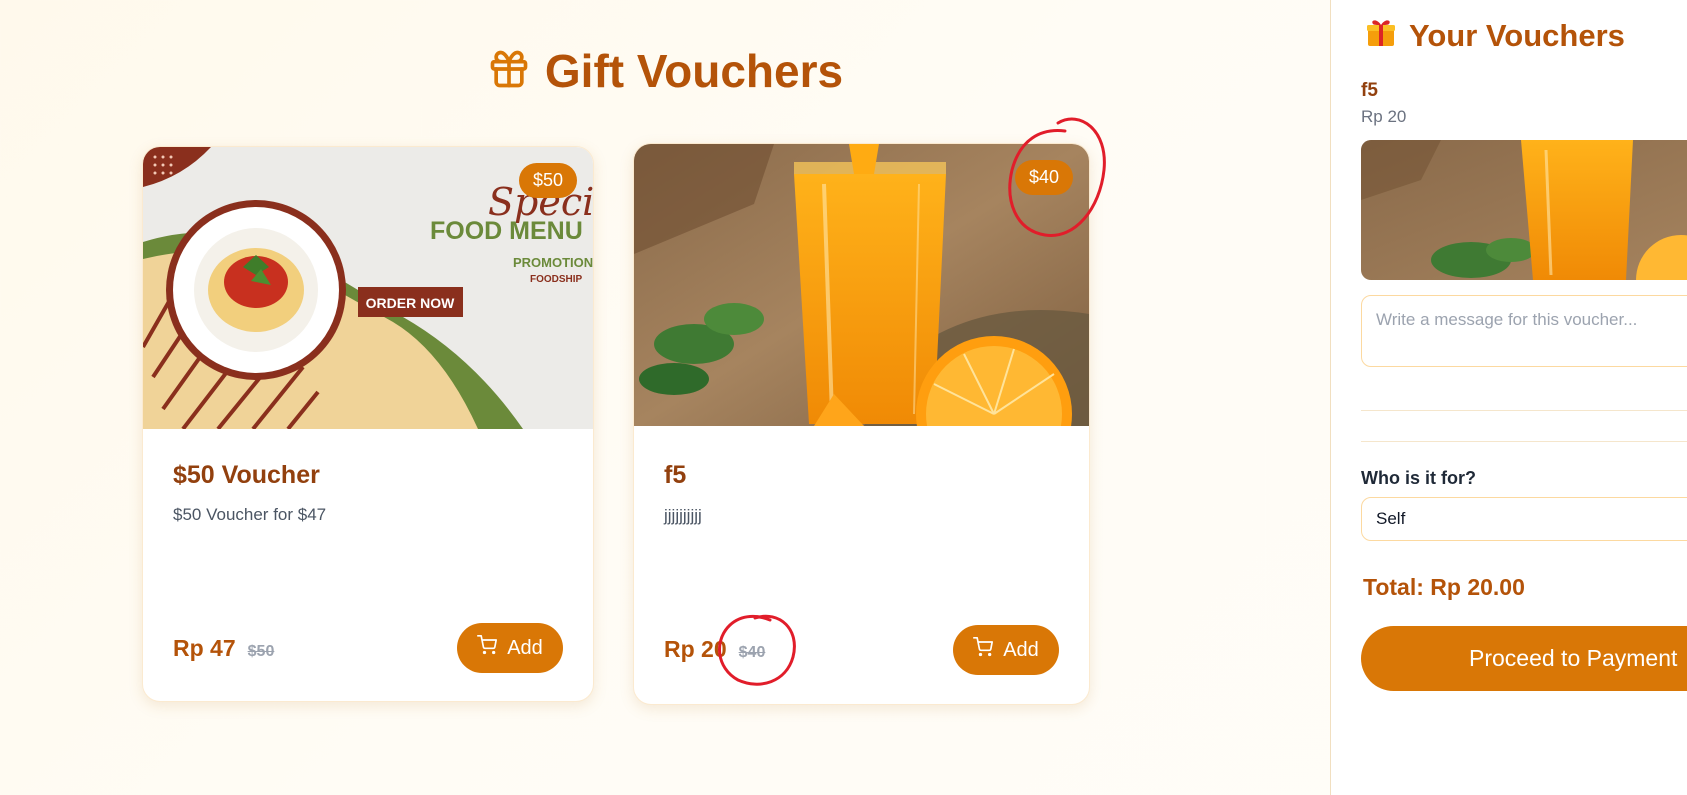  Describe the element at coordinates (250, 514) in the screenshot. I see `voucher-description: $50 Voucher for $47` at that location.